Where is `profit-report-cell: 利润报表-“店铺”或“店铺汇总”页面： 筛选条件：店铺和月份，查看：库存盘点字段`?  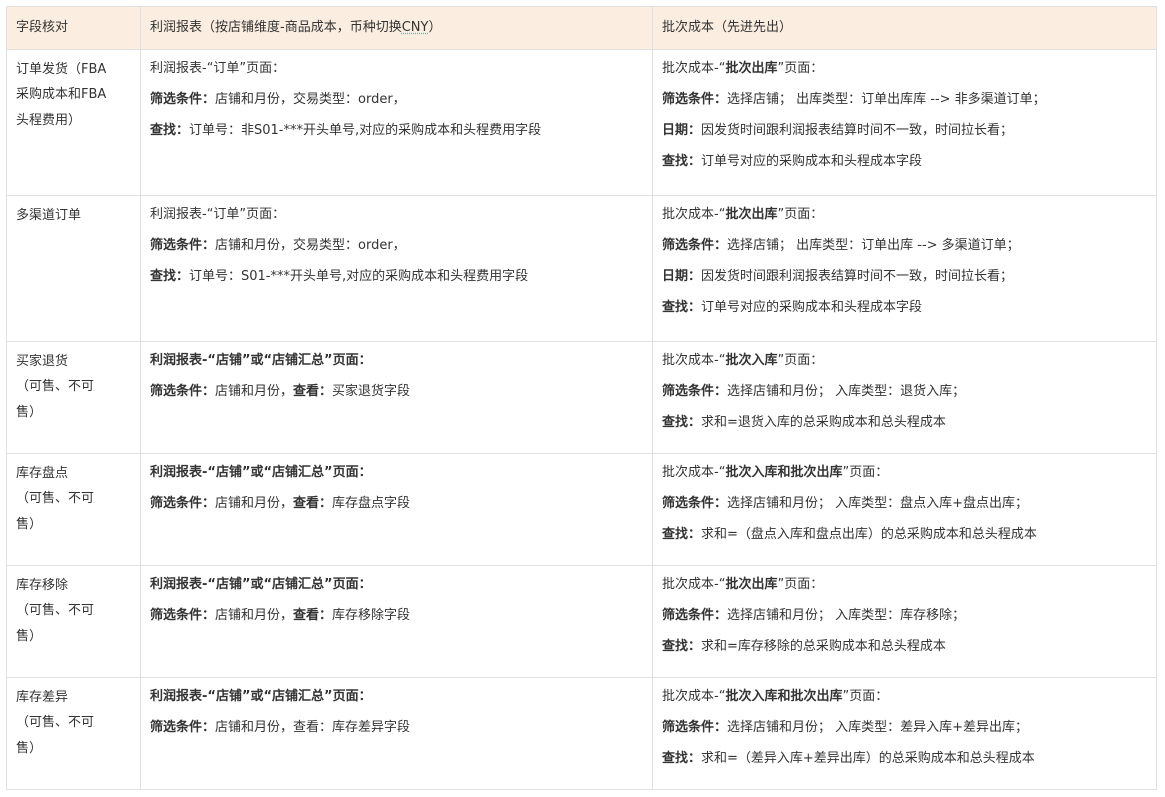
profit-report-cell: 利润报表-“店铺”或“店铺汇总”页面： 筛选条件：店铺和月份，查看：库存盘点字段 is located at coordinates (396, 509).